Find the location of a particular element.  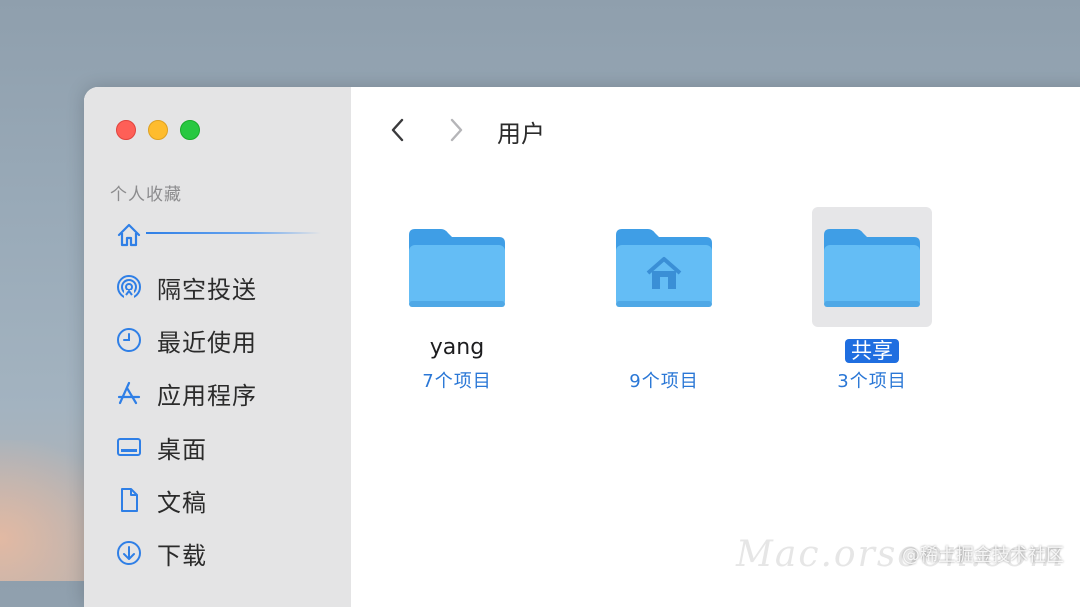

sidebar-item-home is located at coordinates (135, 235).